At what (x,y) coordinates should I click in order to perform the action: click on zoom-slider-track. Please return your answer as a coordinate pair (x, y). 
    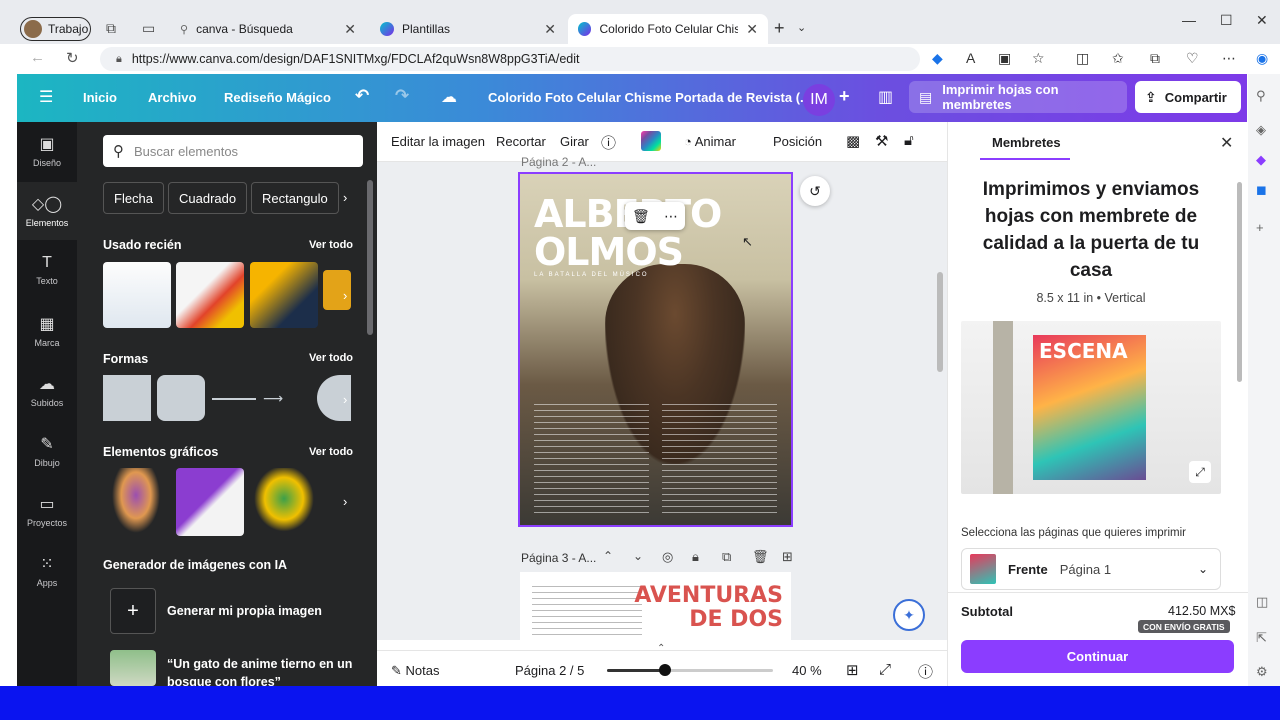
    Looking at the image, I should click on (690, 670).